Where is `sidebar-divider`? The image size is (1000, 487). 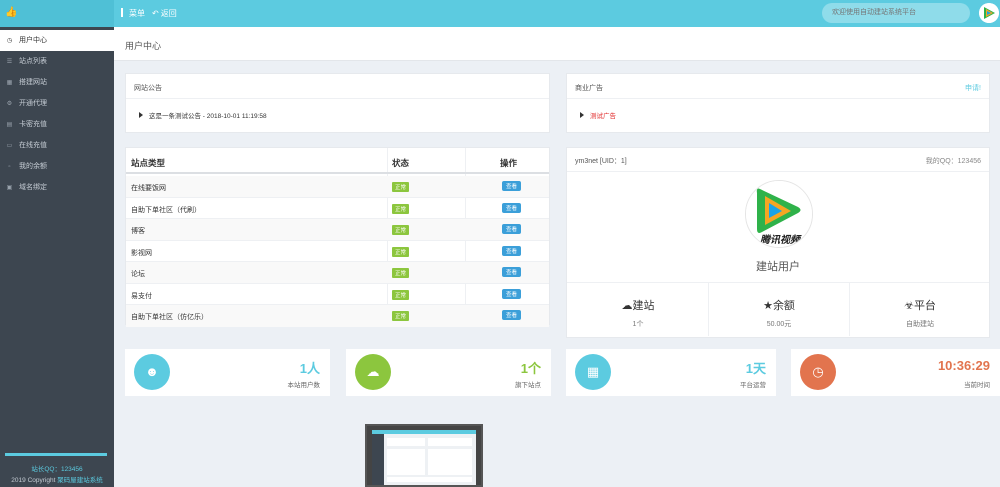 sidebar-divider is located at coordinates (56, 454).